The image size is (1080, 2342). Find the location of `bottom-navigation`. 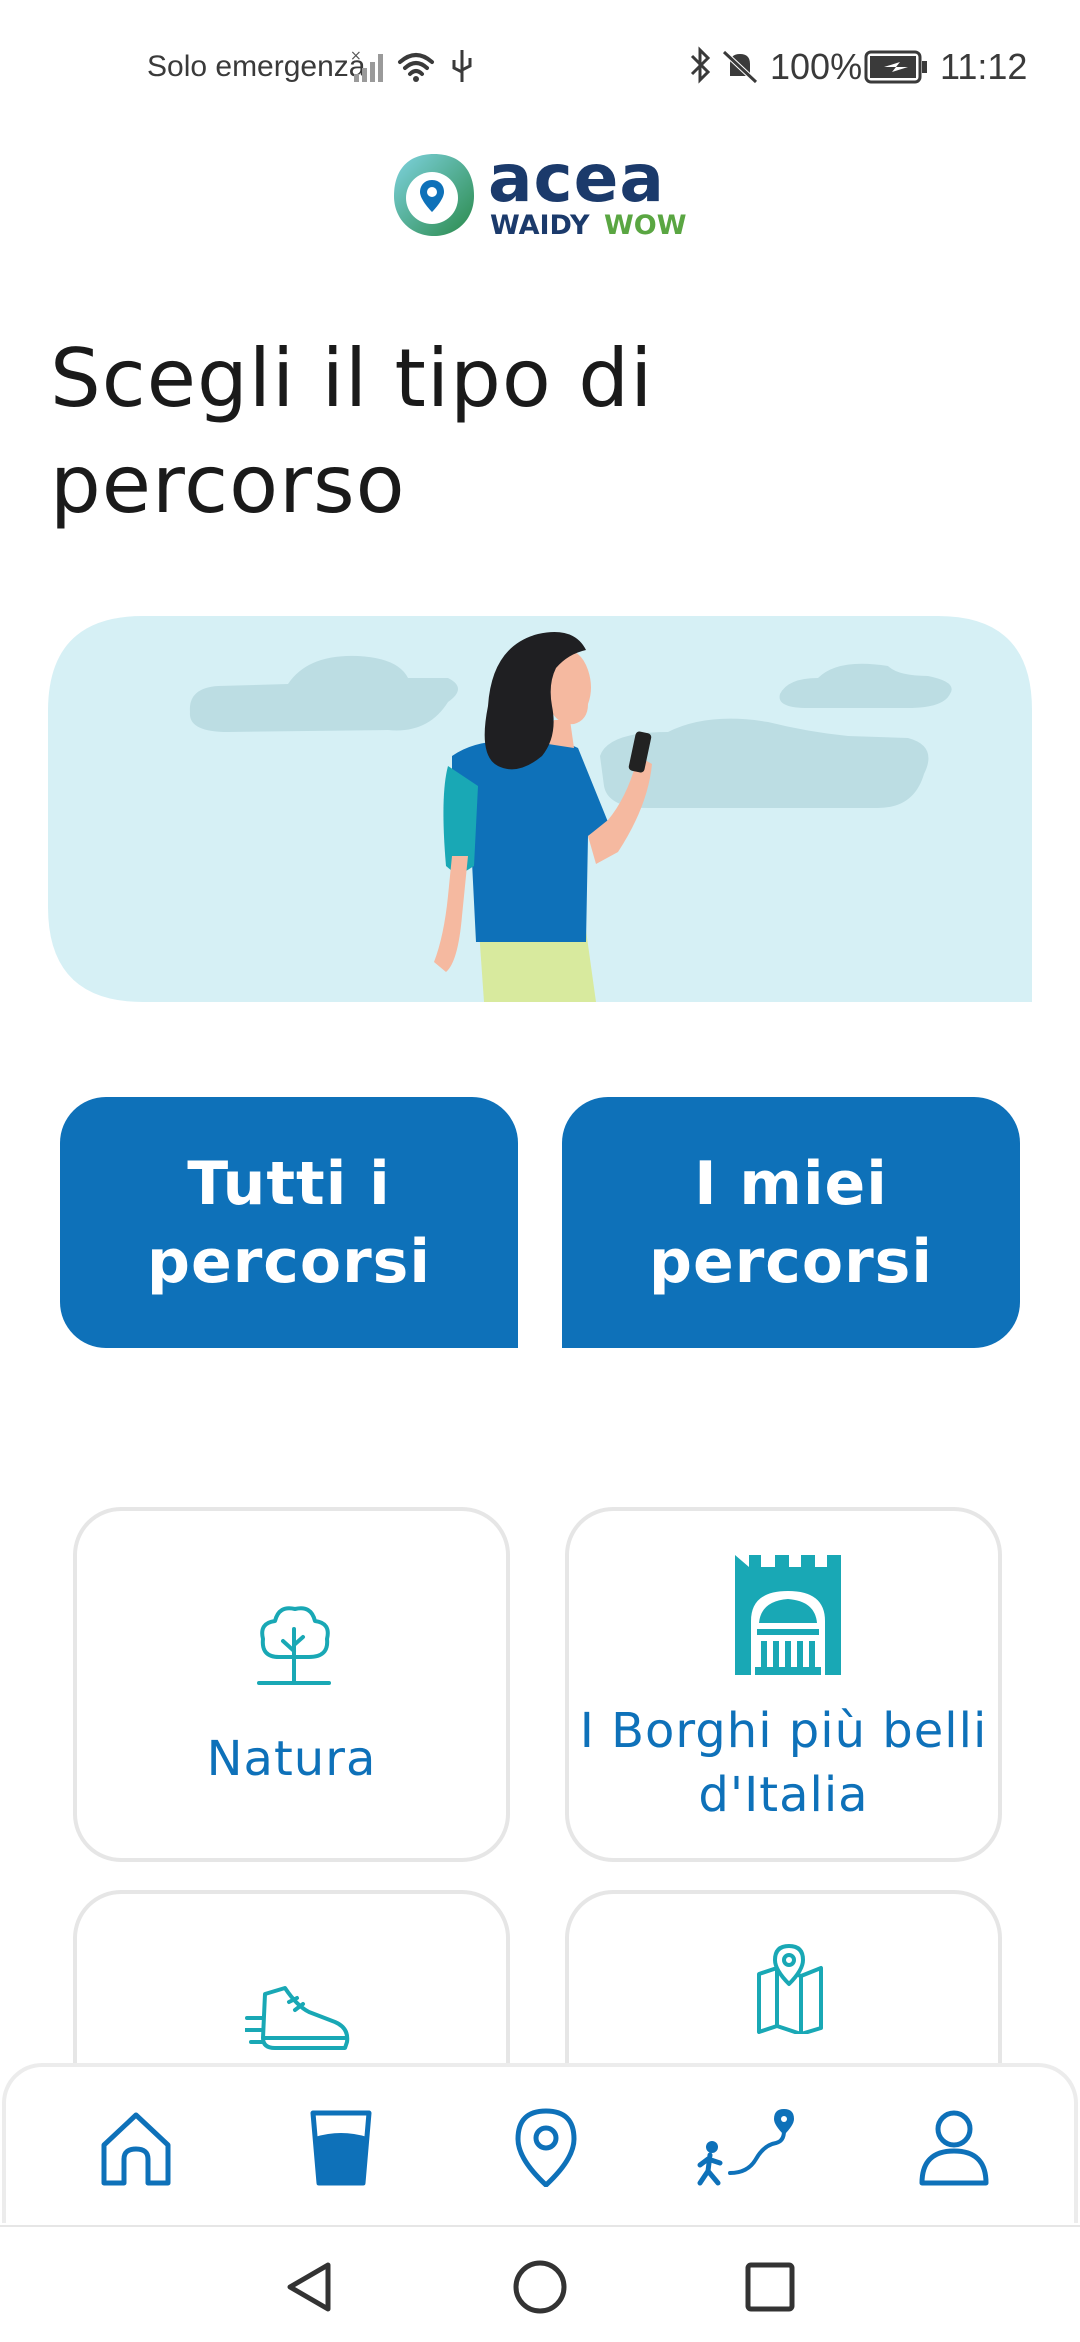

bottom-navigation is located at coordinates (540, 2143).